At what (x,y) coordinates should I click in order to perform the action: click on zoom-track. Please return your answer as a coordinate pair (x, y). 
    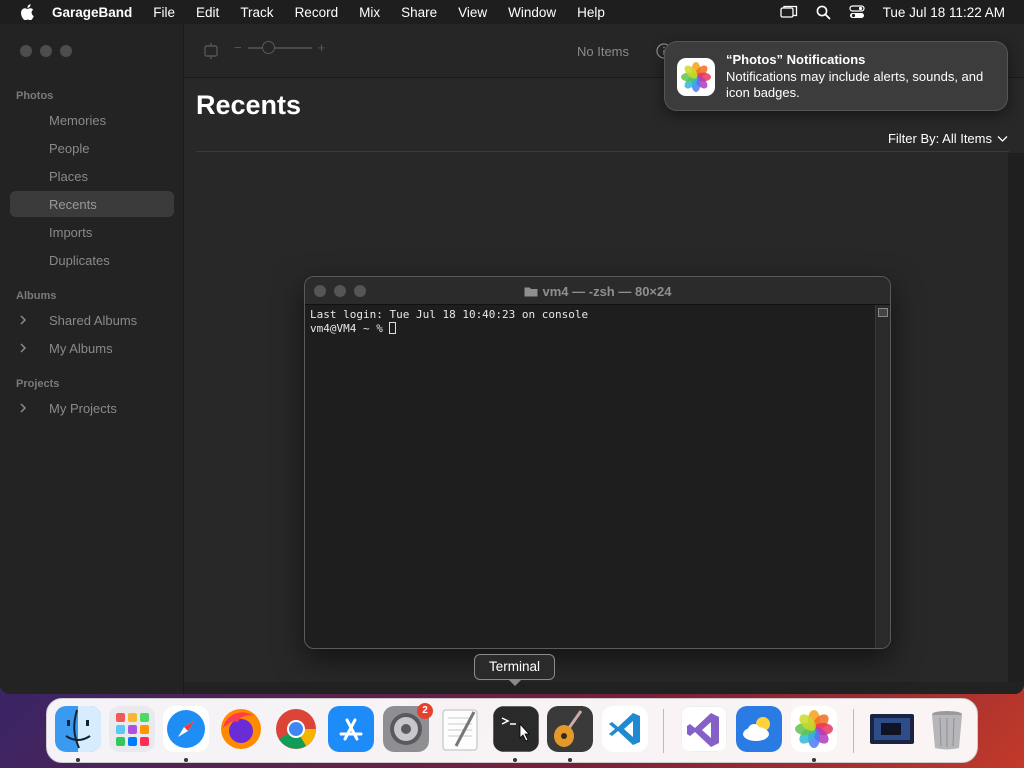
    Looking at the image, I should click on (279, 47).